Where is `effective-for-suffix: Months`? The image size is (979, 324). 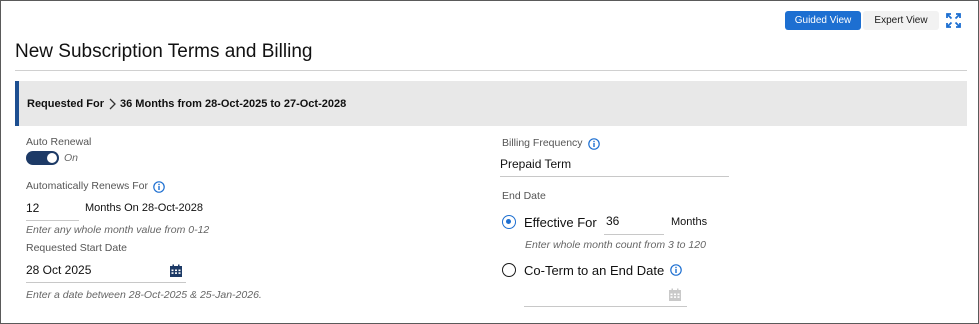
effective-for-suffix: Months is located at coordinates (689, 222).